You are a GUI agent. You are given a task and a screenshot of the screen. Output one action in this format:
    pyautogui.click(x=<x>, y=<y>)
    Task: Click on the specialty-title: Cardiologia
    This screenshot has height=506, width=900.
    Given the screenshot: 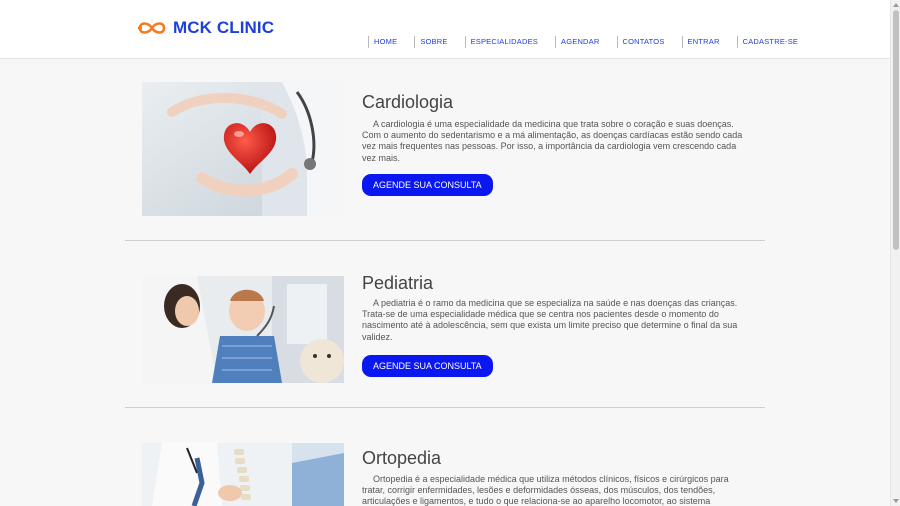 What is the action you would take?
    pyautogui.click(x=408, y=102)
    